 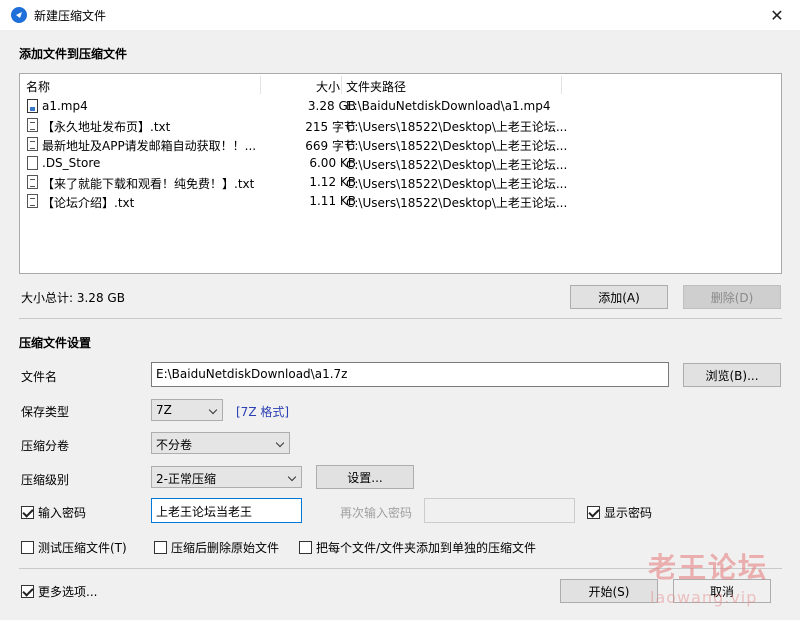 What do you see at coordinates (410, 374) in the screenshot?
I see `filename-input: E:\BaiduNetdiskDownload\a1.7z` at bounding box center [410, 374].